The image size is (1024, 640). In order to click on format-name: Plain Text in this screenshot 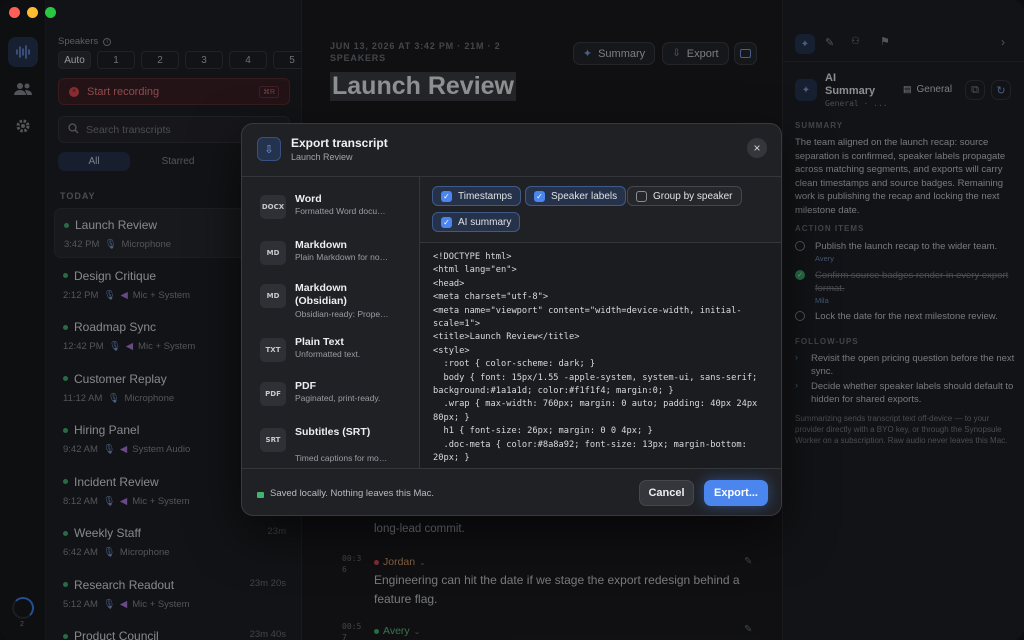, I will do `click(319, 342)`.